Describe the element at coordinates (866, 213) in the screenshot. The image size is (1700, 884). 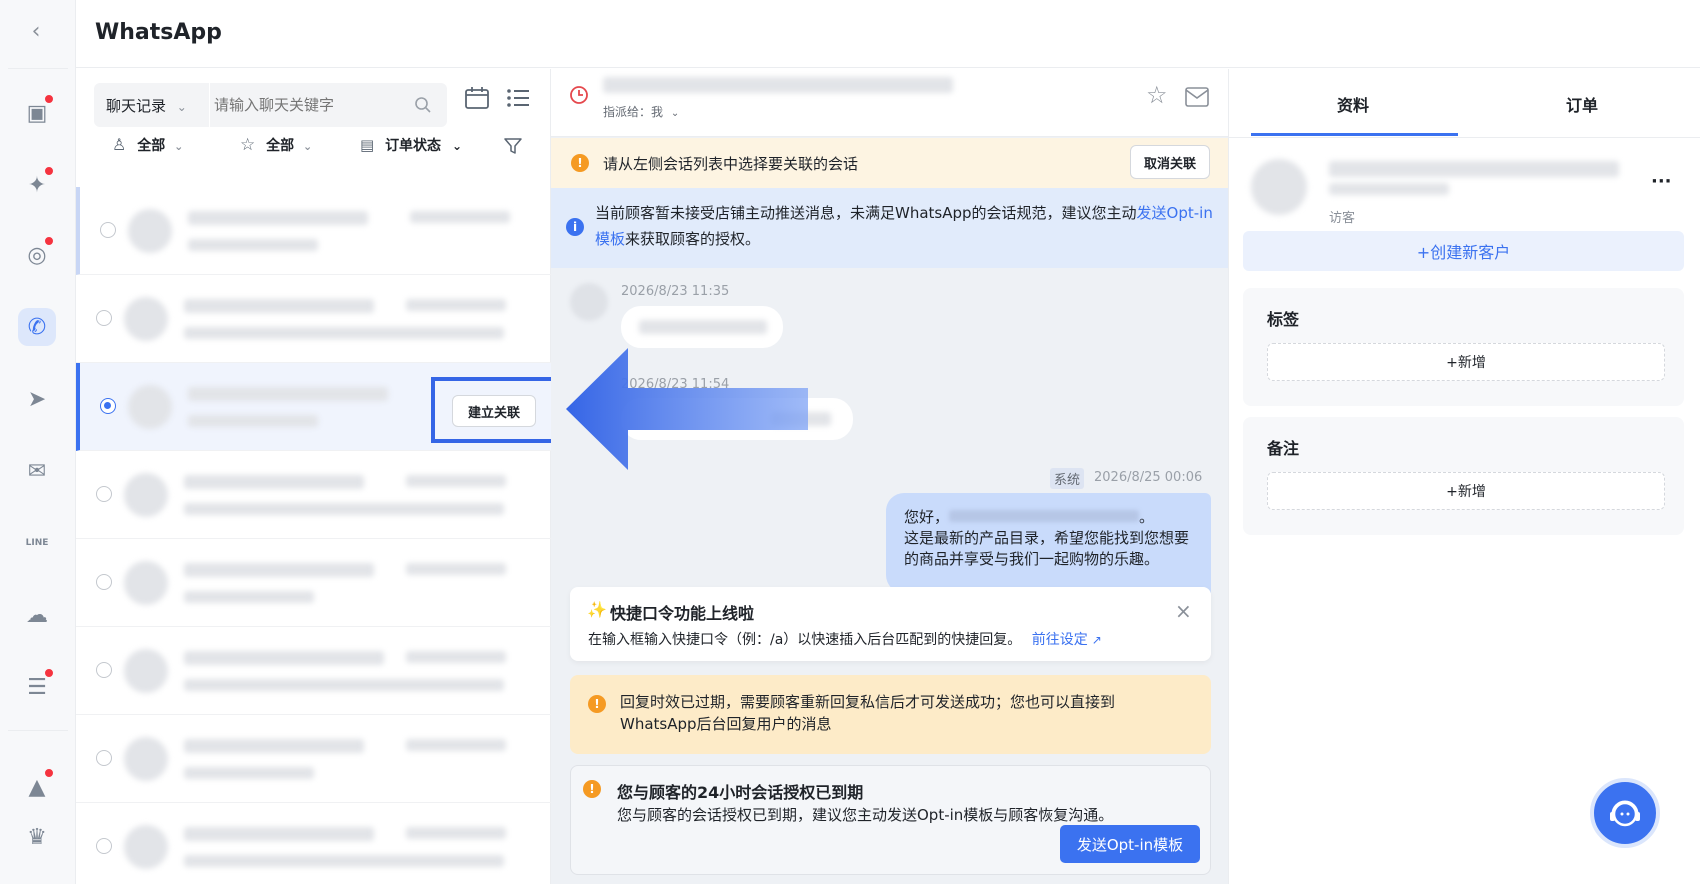
I see `info-text: 当前顾客暂未接受店铺主动推送消息，未满足WhatsApp的会话规范，建议您主动` at that location.